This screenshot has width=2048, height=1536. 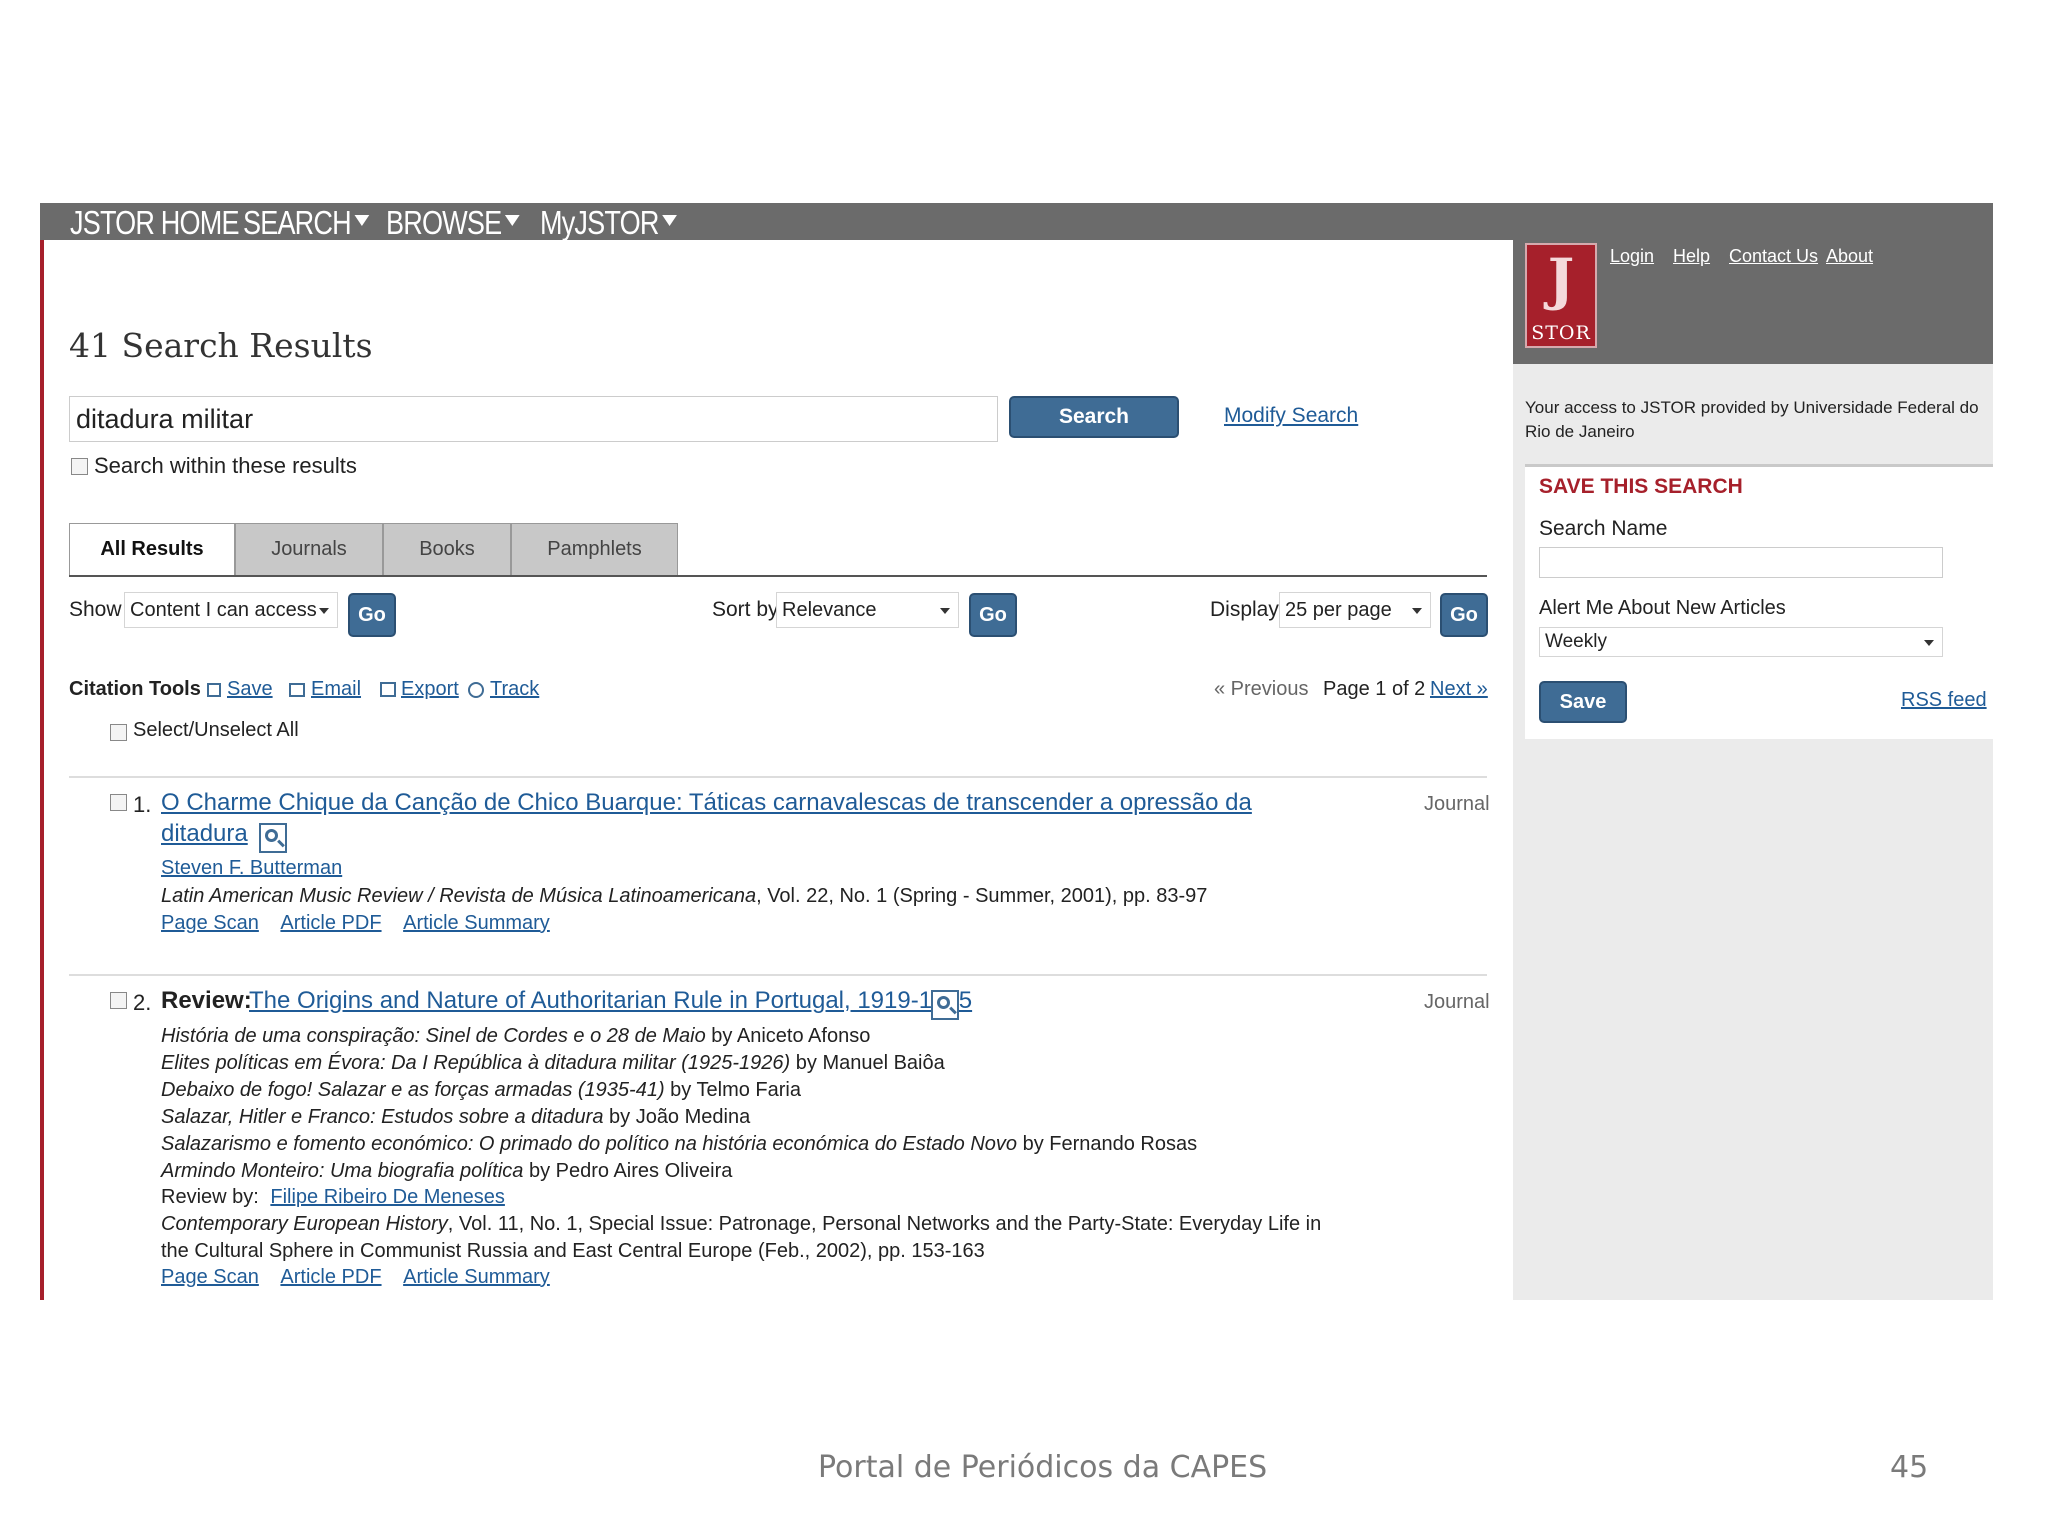 What do you see at coordinates (223, 610) in the screenshot?
I see `show-select-value: Content I can access` at bounding box center [223, 610].